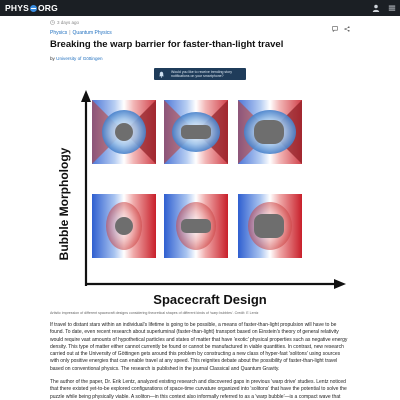 The height and width of the screenshot is (400, 400). I want to click on globe-icon, so click(33, 8).